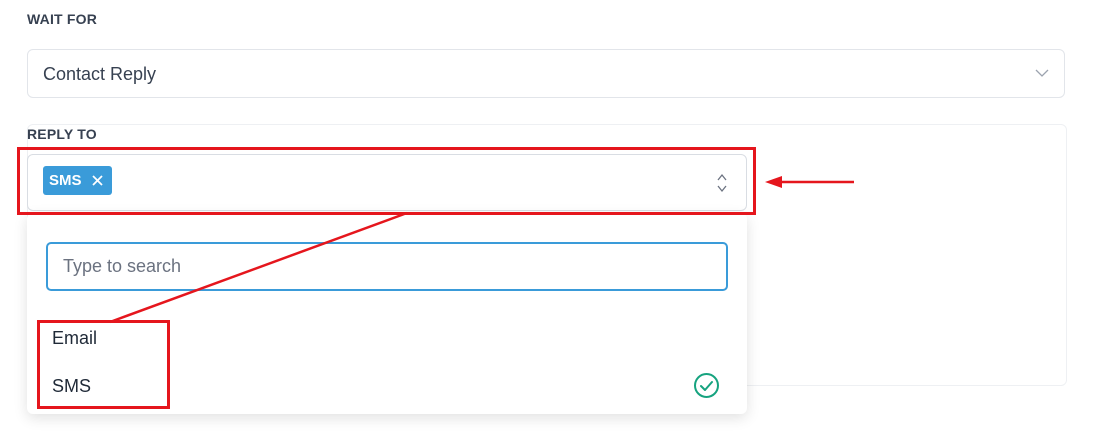 The height and width of the screenshot is (431, 1095). What do you see at coordinates (1042, 73) in the screenshot?
I see `chevron-down-icon` at bounding box center [1042, 73].